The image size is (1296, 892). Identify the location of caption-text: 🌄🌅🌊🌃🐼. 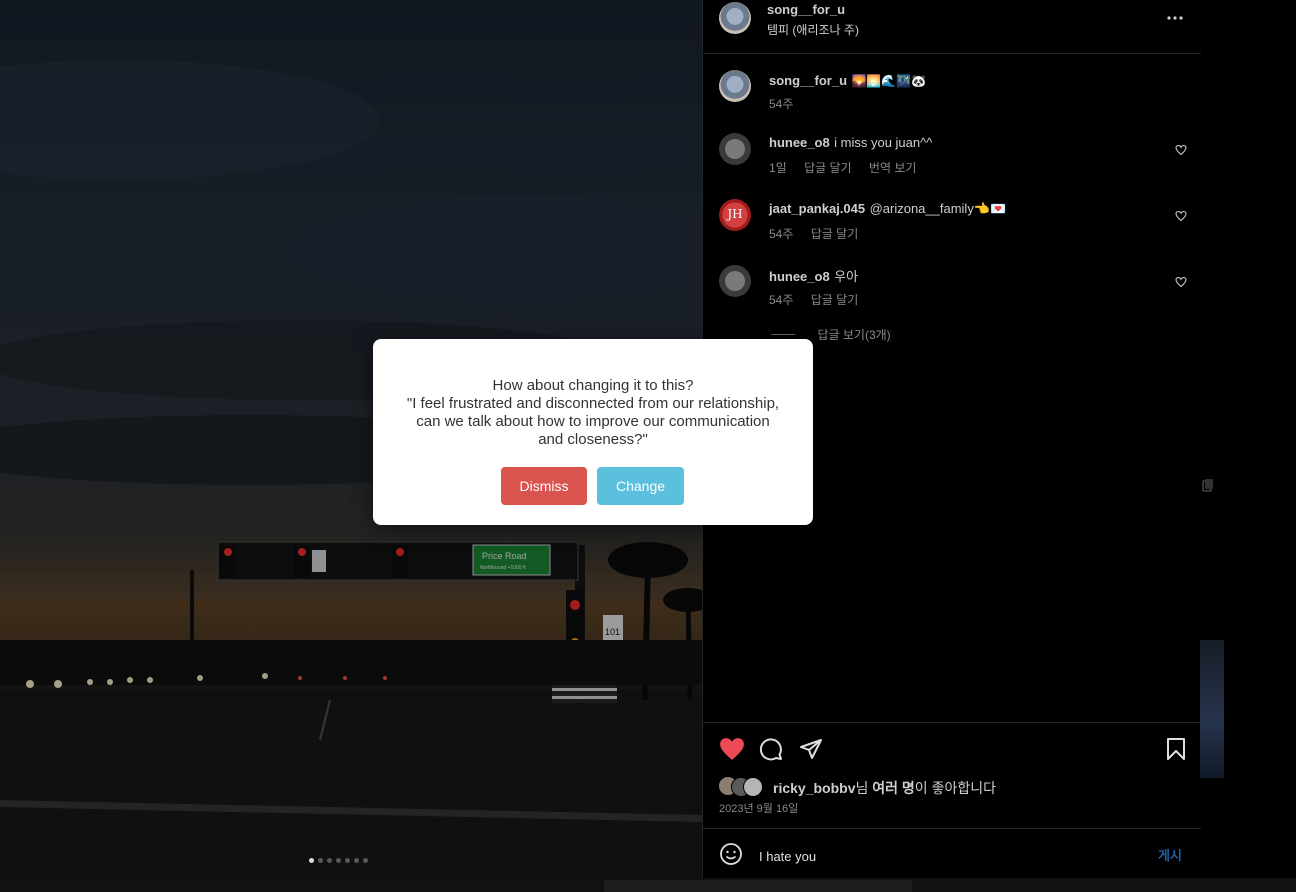
(889, 81).